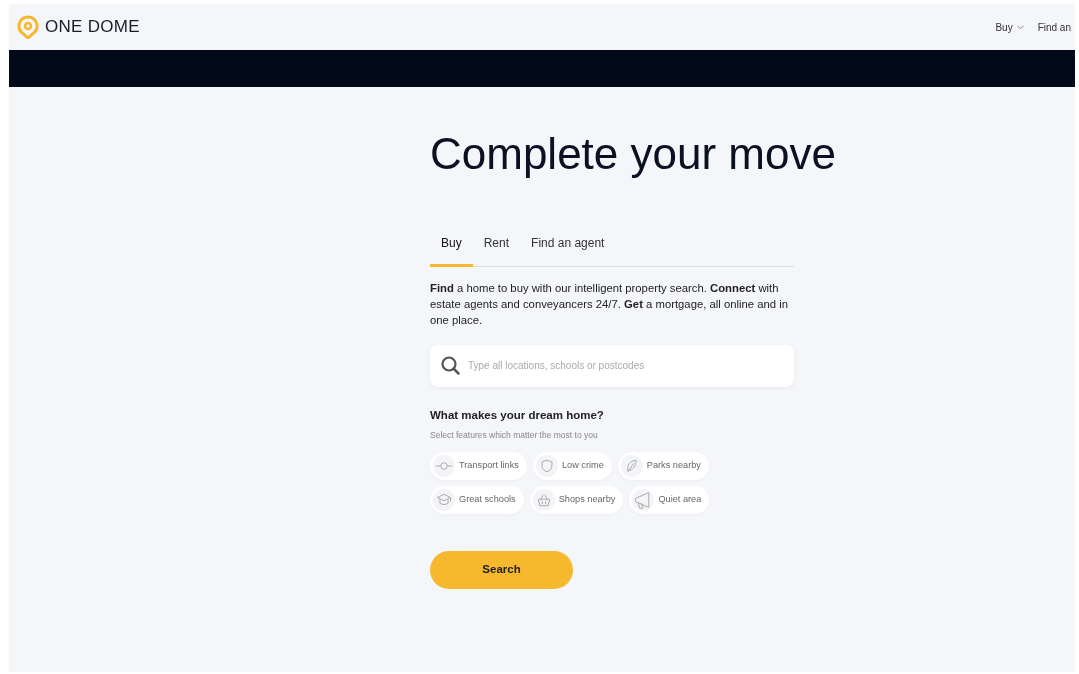 This screenshot has width=1079, height=674. What do you see at coordinates (612, 365) in the screenshot?
I see `search-field: Type all locations, schools or postcodes` at bounding box center [612, 365].